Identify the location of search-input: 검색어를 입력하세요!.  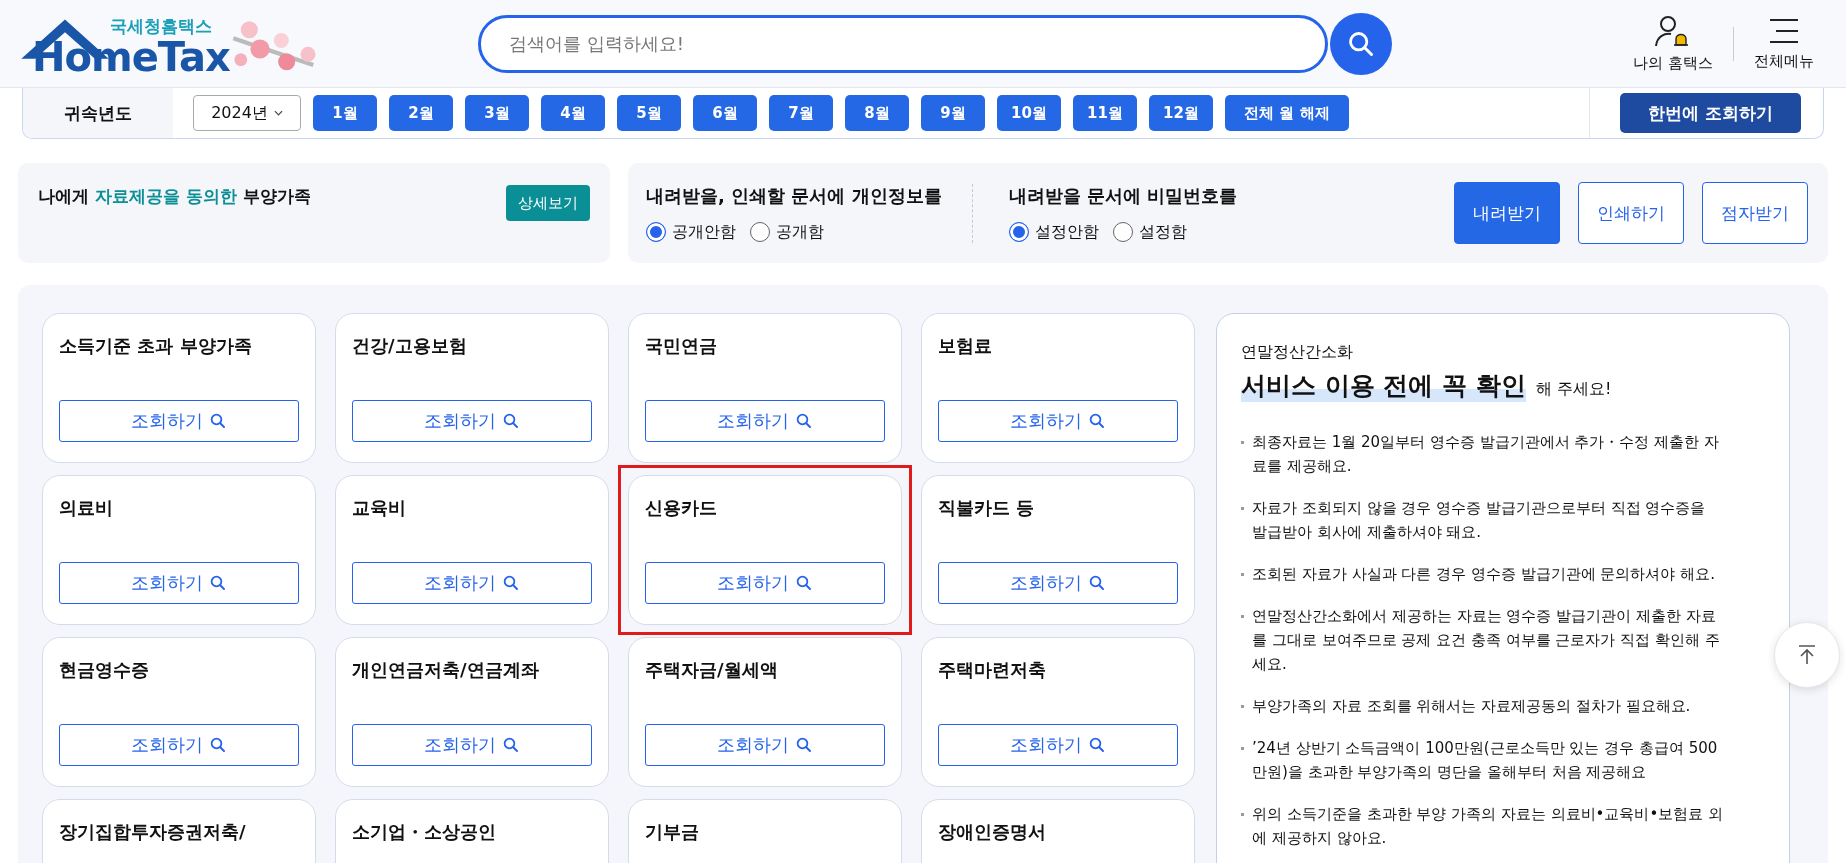
(903, 43).